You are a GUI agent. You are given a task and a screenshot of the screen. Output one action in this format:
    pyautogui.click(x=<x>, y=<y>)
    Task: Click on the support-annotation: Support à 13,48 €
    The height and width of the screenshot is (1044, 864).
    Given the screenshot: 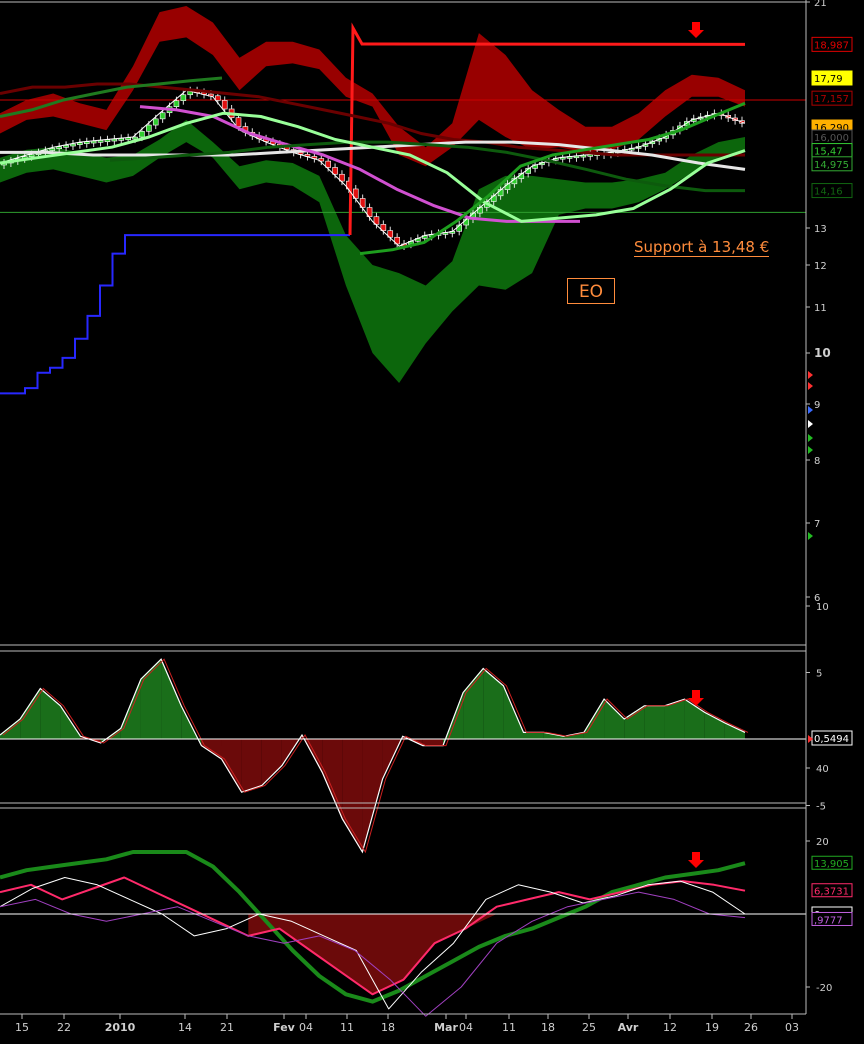 What is the action you would take?
    pyautogui.click(x=702, y=247)
    